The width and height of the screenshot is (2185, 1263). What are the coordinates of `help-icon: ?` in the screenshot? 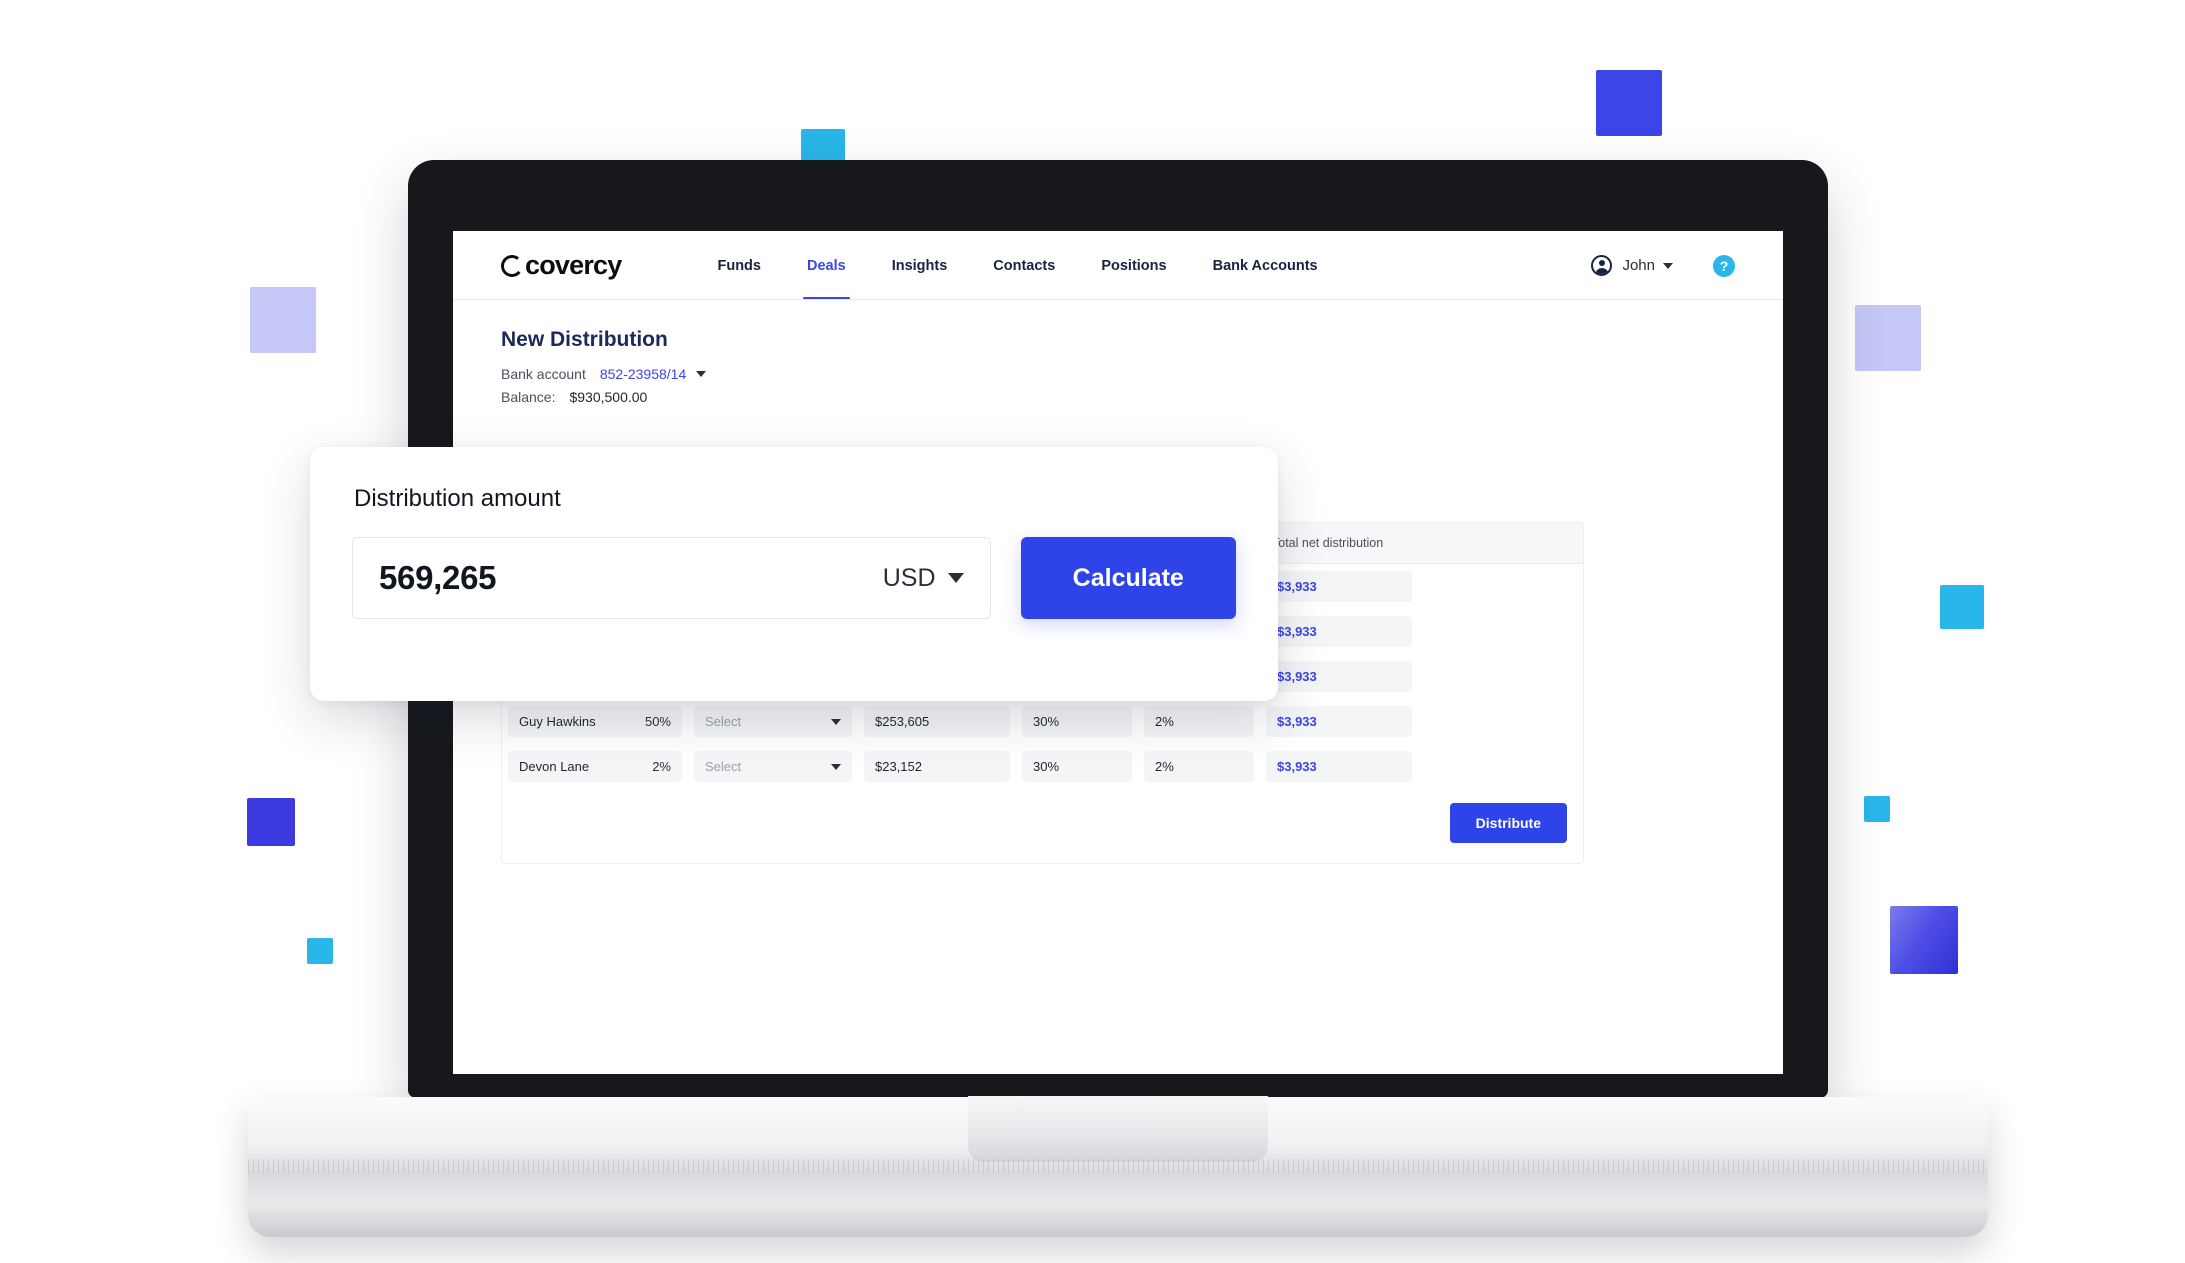 It's located at (1724, 265).